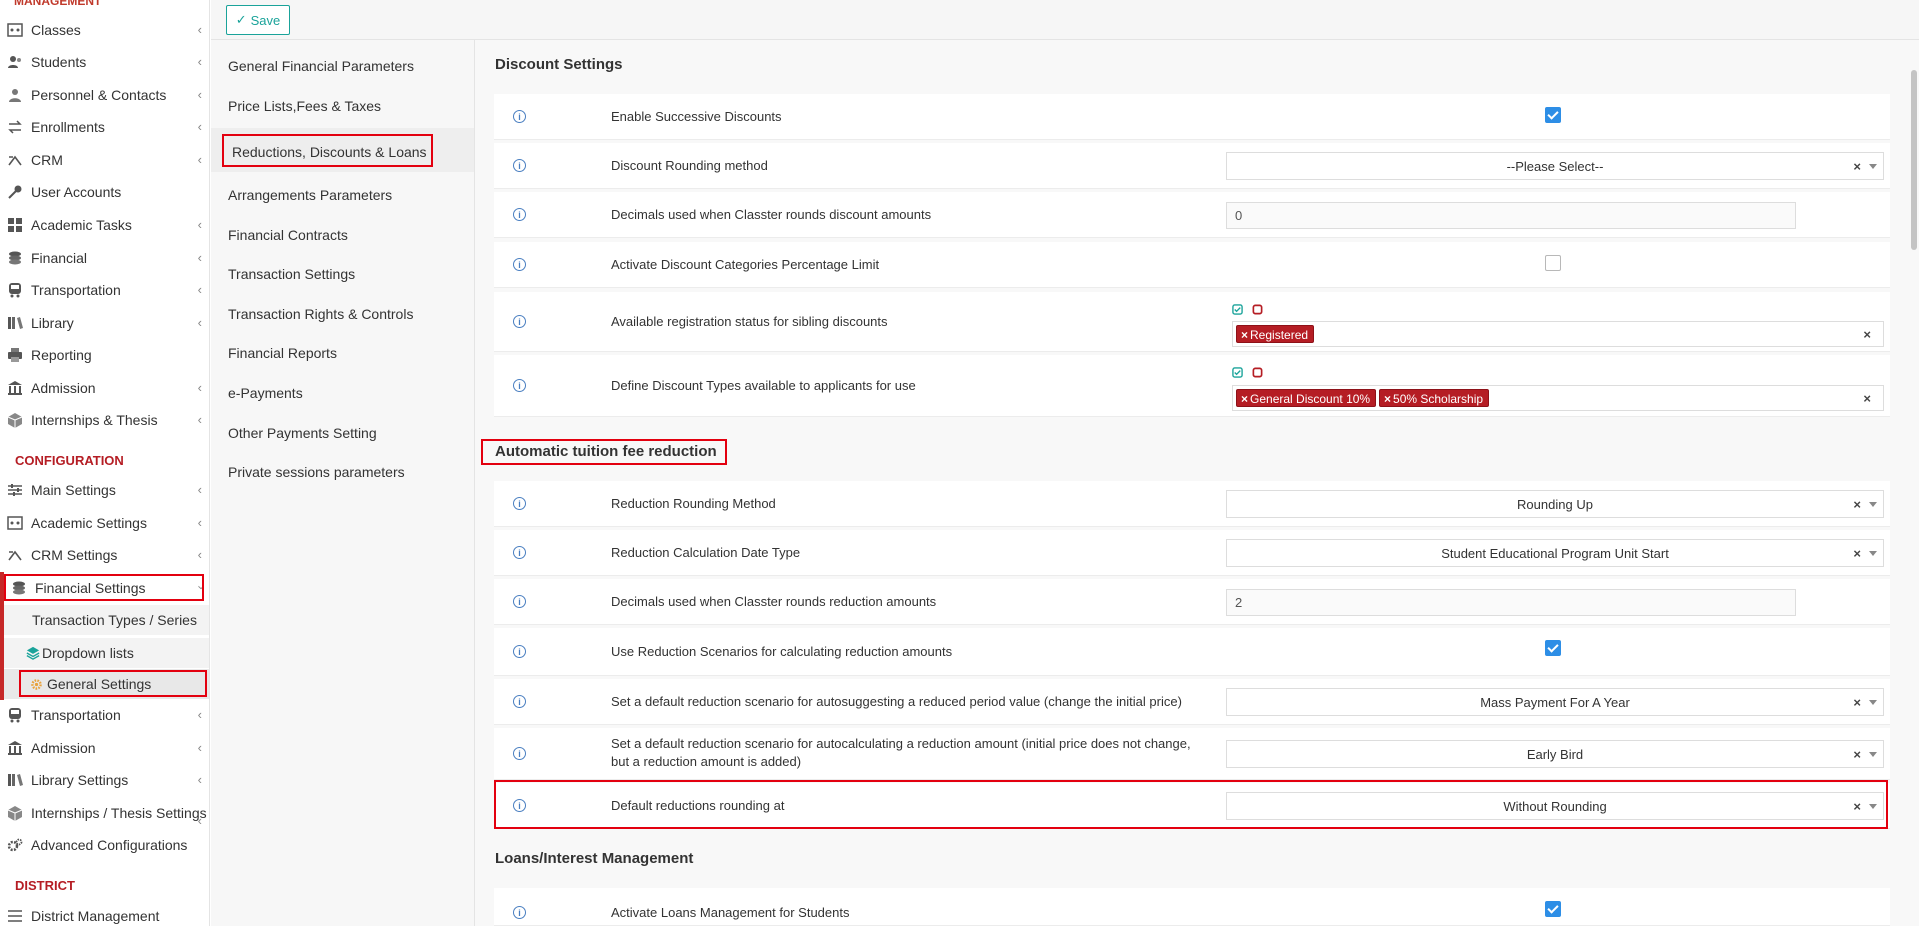 The width and height of the screenshot is (1919, 926). I want to click on sidebar-item-internships: Internships & Thesis ‹, so click(104, 420).